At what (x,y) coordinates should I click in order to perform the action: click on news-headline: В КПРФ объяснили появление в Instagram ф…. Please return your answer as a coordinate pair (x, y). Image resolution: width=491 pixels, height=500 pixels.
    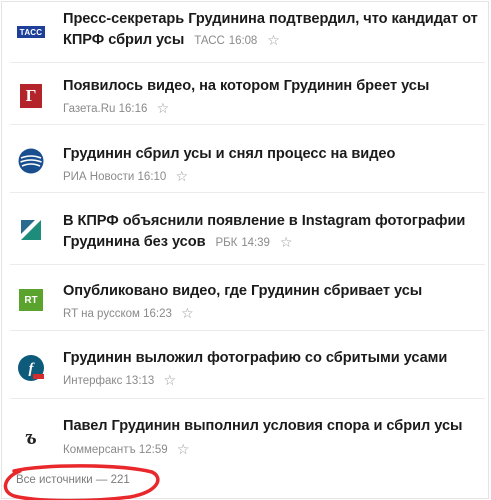
    Looking at the image, I should click on (272, 232).